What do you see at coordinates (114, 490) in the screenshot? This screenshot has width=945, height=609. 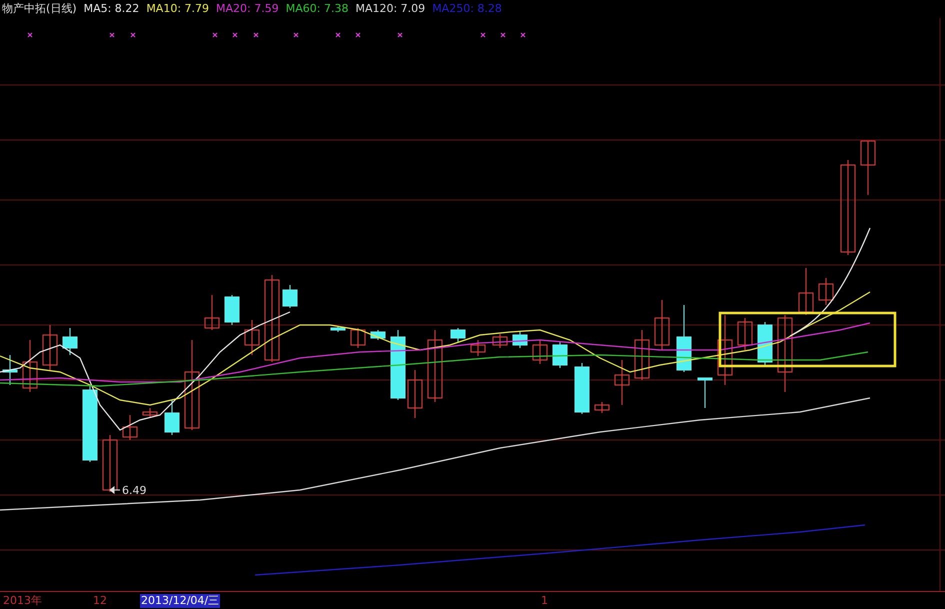 I see `arrow-icon` at bounding box center [114, 490].